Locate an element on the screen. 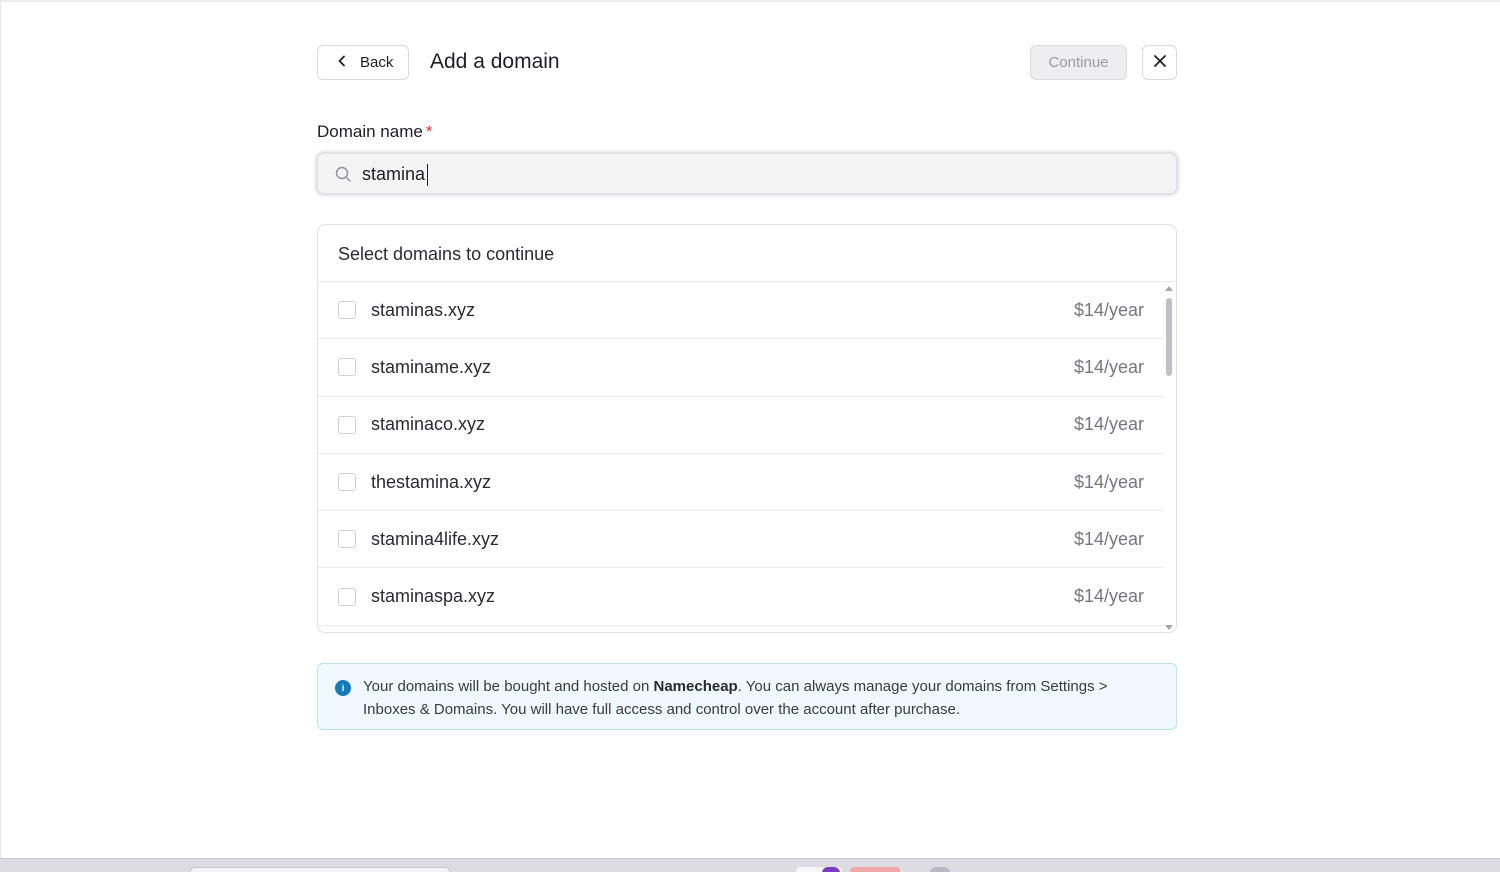  page-title: Add a domain is located at coordinates (495, 61).